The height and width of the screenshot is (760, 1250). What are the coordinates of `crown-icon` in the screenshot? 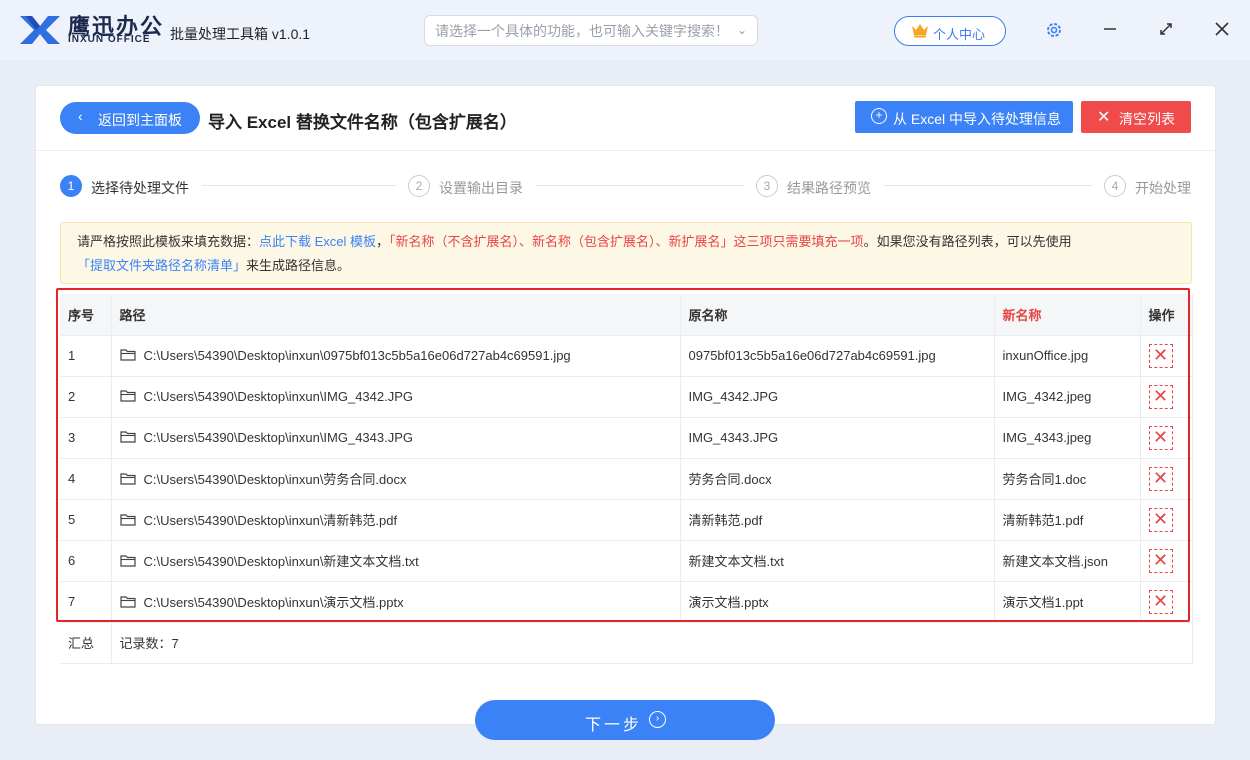 It's located at (920, 31).